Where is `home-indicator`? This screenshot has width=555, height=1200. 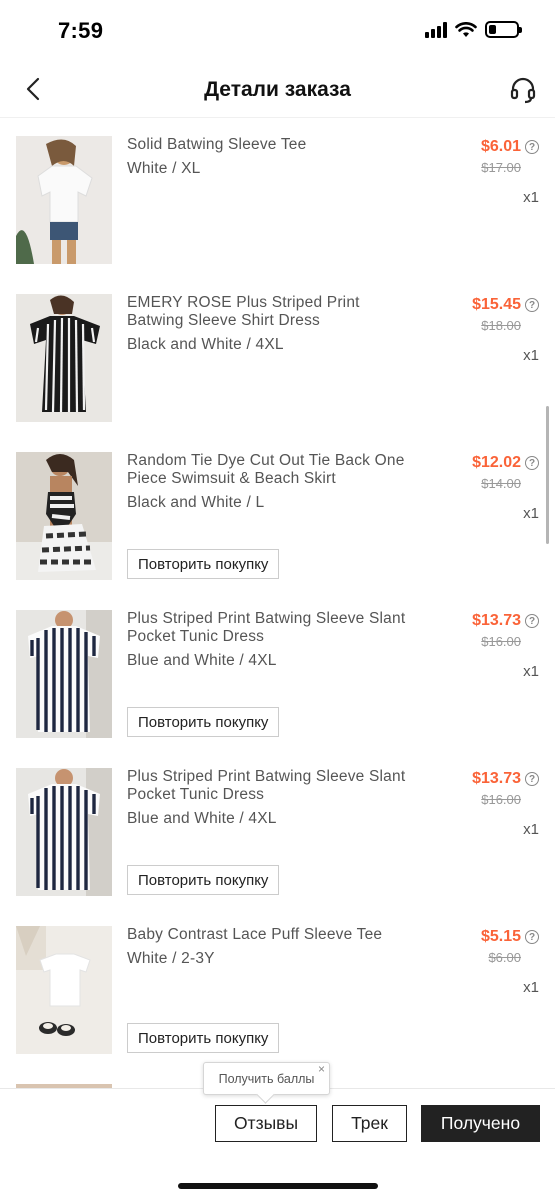 home-indicator is located at coordinates (278, 1186).